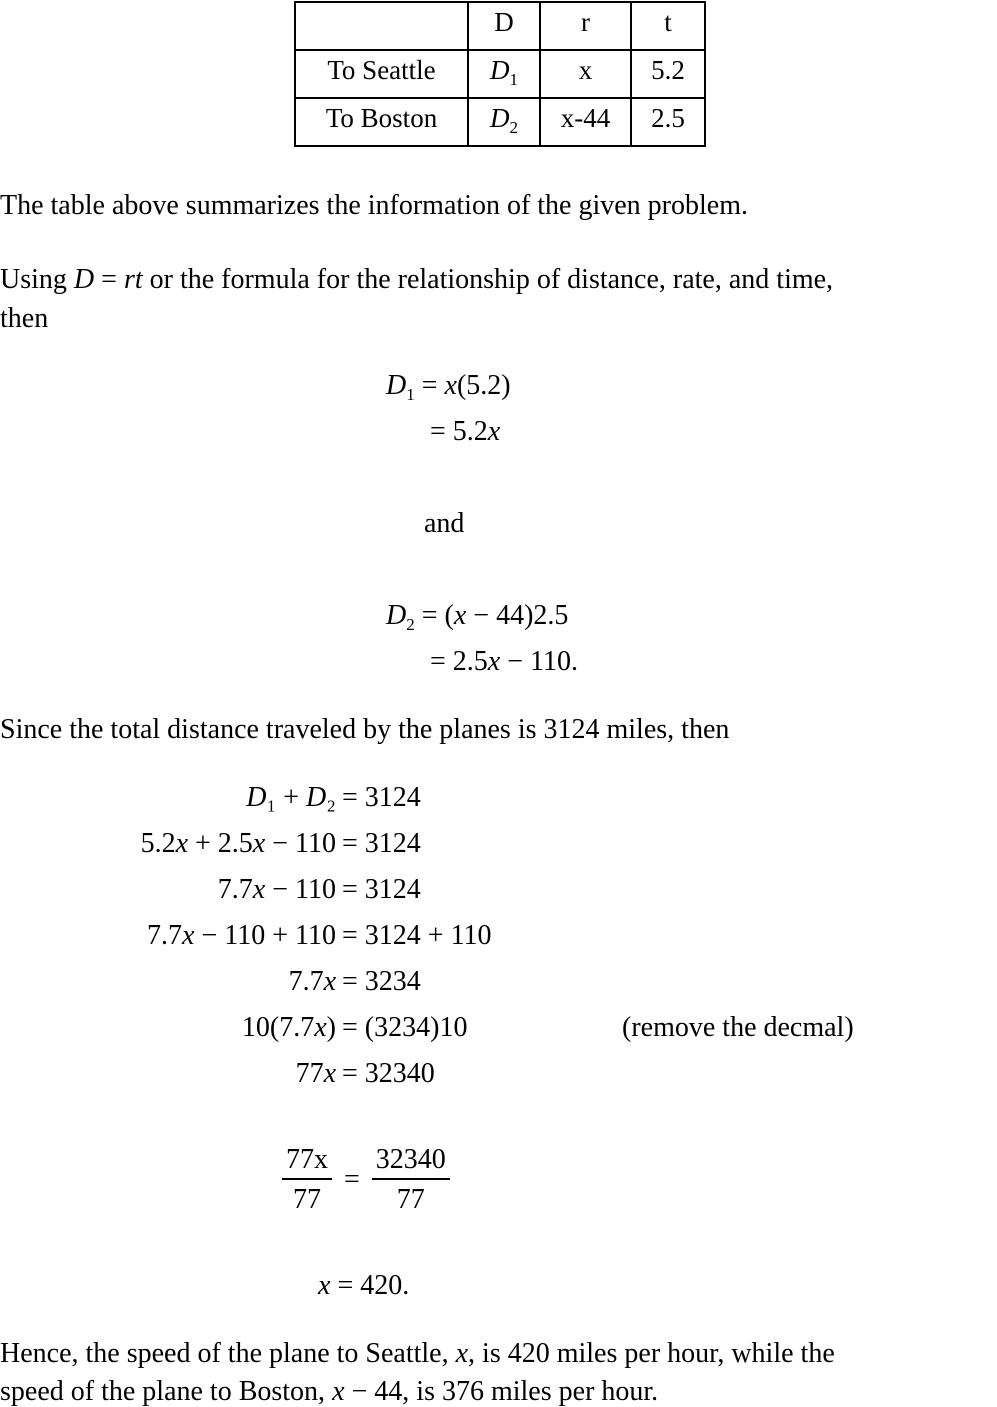 The image size is (997, 1407). Describe the element at coordinates (381, 981) in the screenshot. I see `system-row-rhs: = 3234` at that location.